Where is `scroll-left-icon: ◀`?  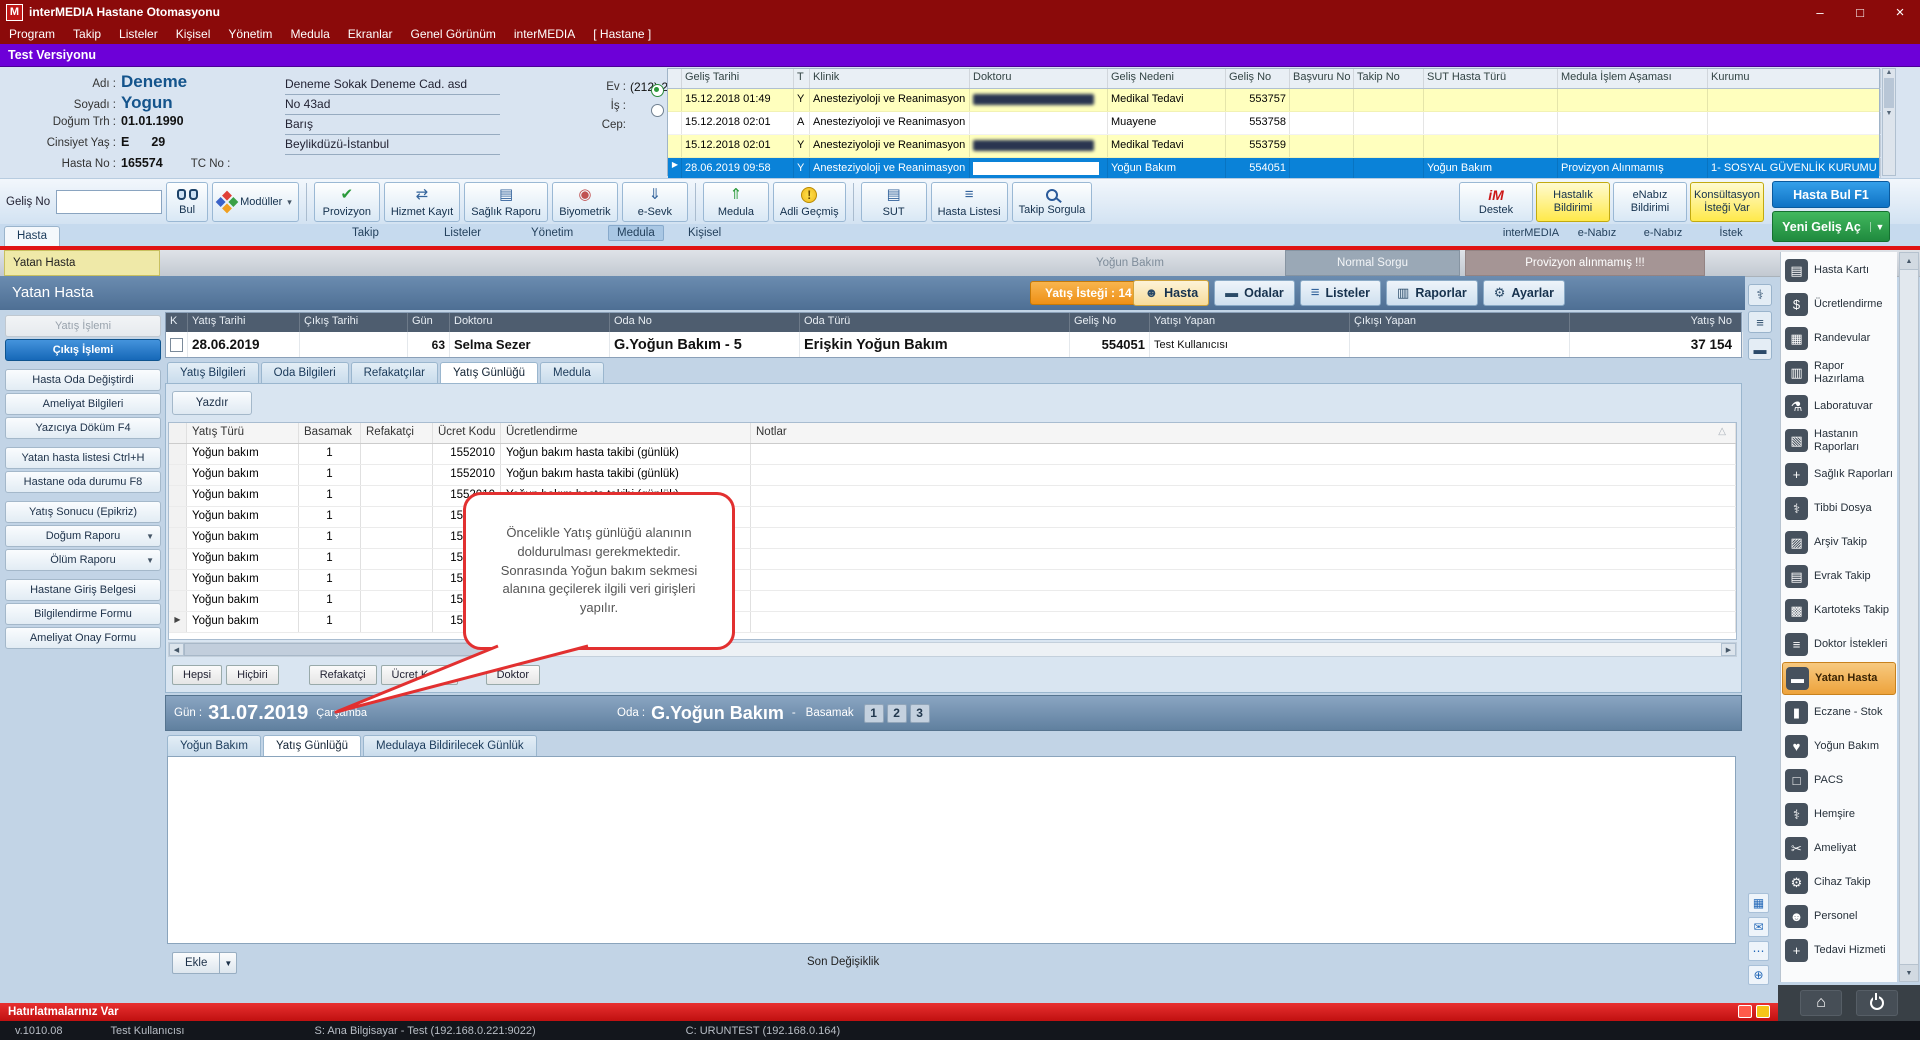
scroll-left-icon: ◀ is located at coordinates (176, 649).